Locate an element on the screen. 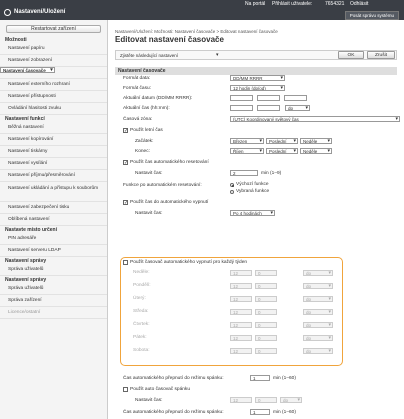 This screenshot has height=419, width=404. sidebar-item: Oblíbená nastavení is located at coordinates (53, 220).